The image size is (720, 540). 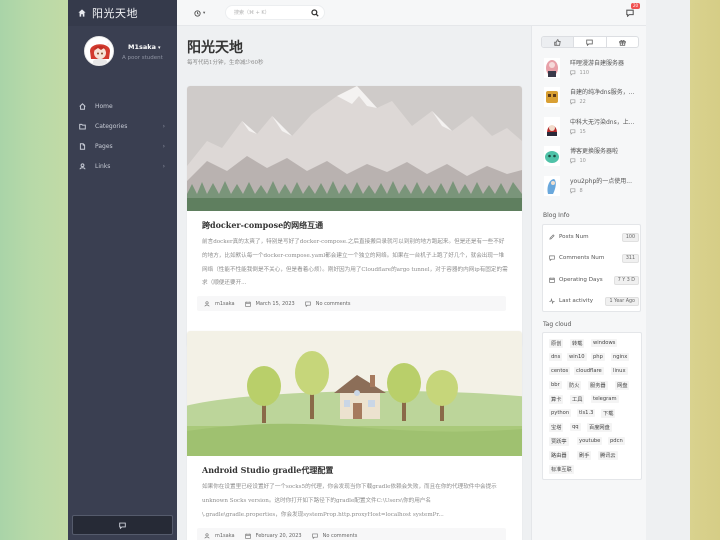 What do you see at coordinates (607, 62) in the screenshot?
I see `recent-post-title: 咩哩漫游自建服务器` at bounding box center [607, 62].